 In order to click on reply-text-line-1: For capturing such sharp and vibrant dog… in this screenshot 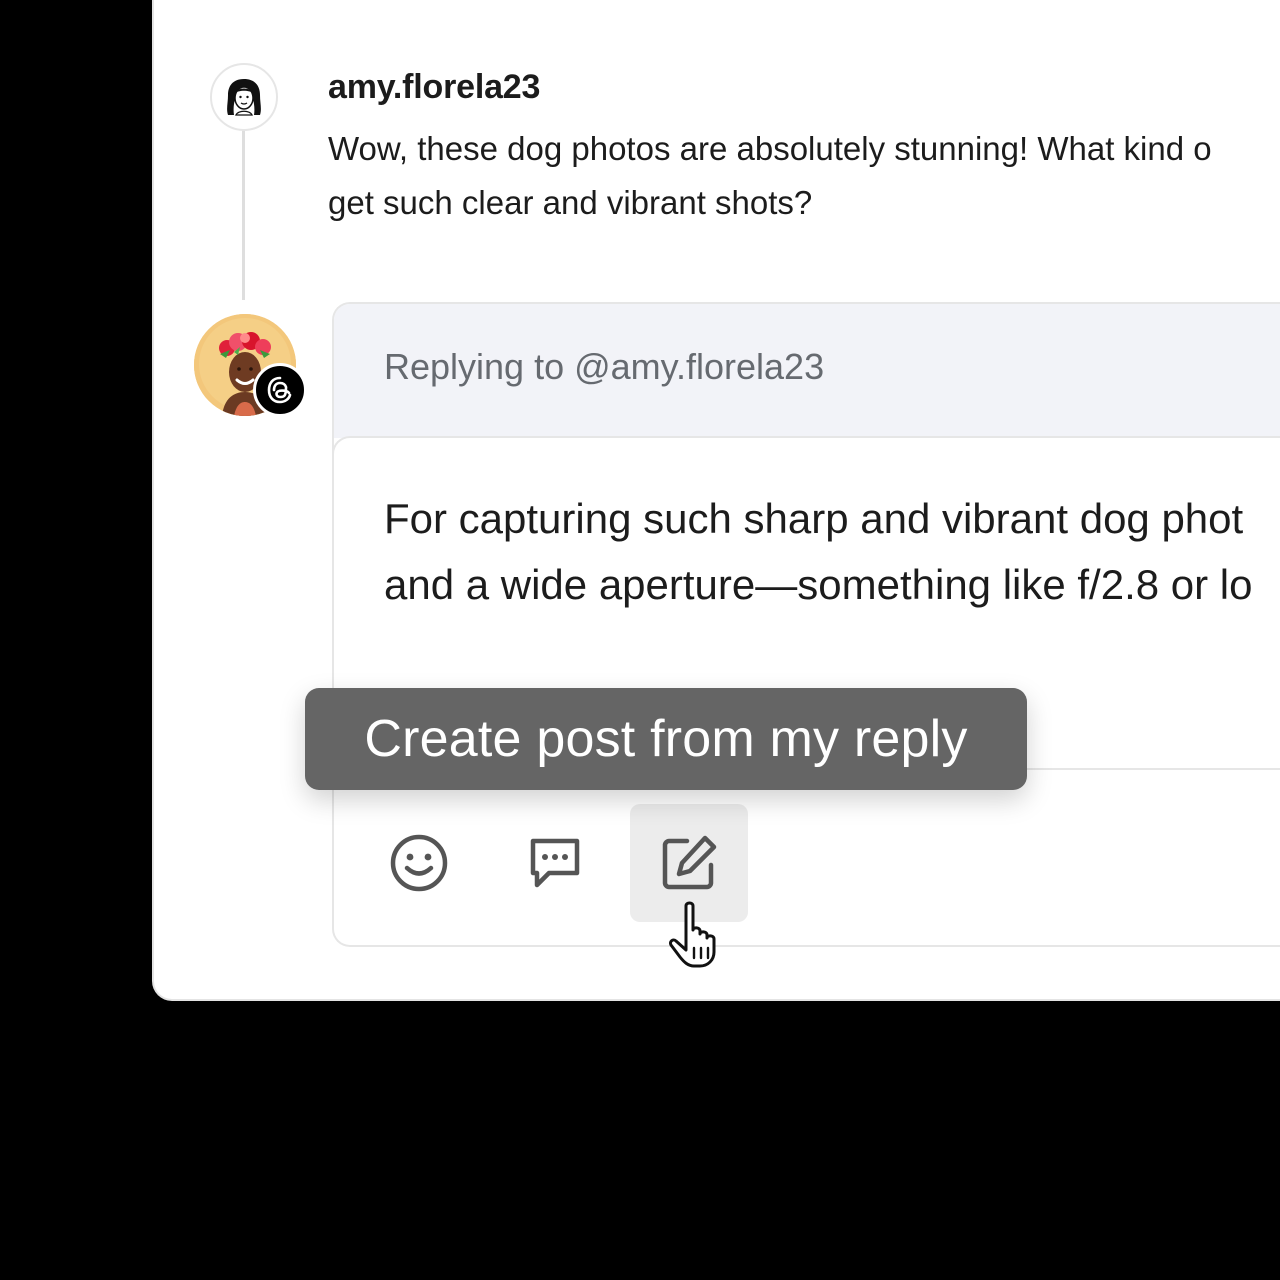, I will do `click(814, 518)`.